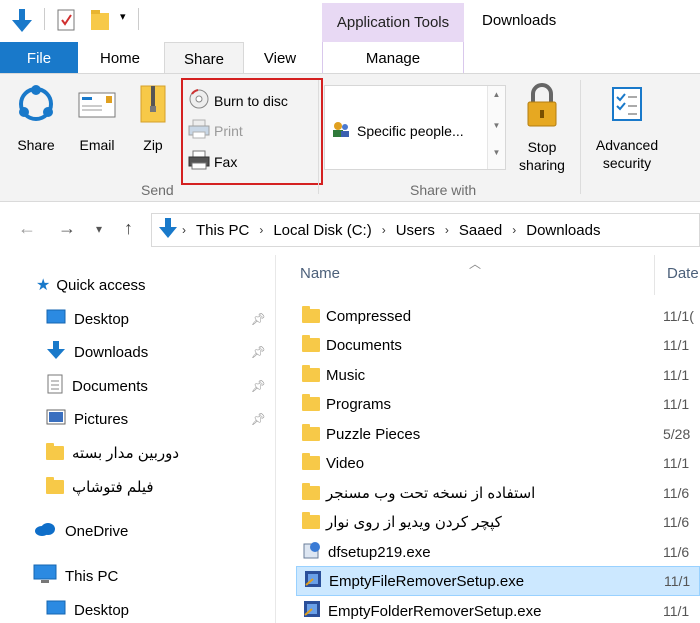 Image resolution: width=700 pixels, height=623 pixels. I want to click on application-tools-header: Application Tools, so click(393, 22).